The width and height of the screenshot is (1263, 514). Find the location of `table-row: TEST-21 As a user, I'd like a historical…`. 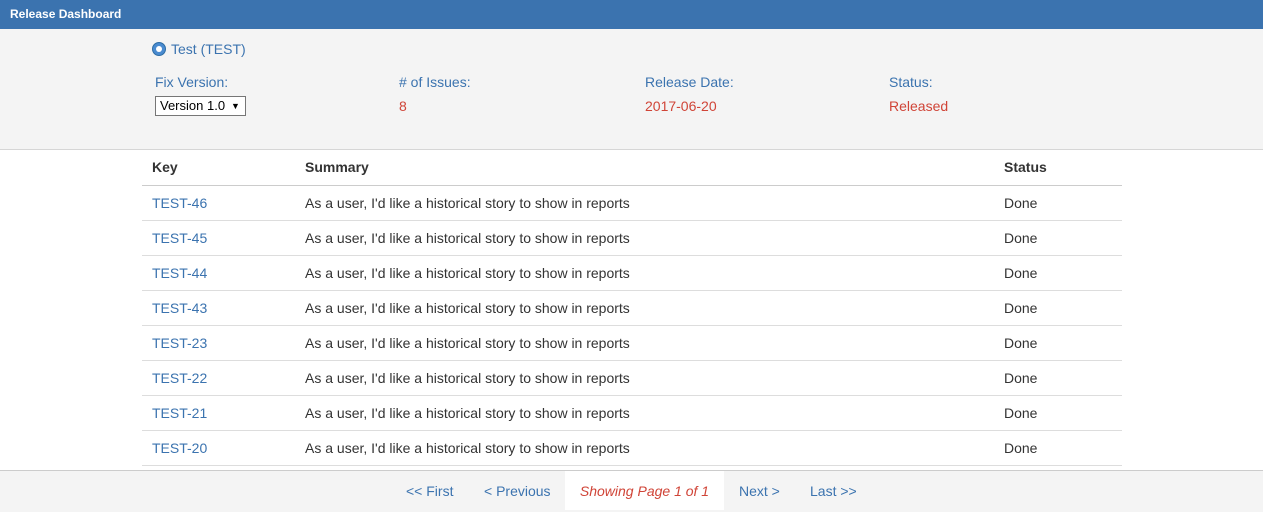

table-row: TEST-21 As a user, I'd like a historical… is located at coordinates (632, 413).